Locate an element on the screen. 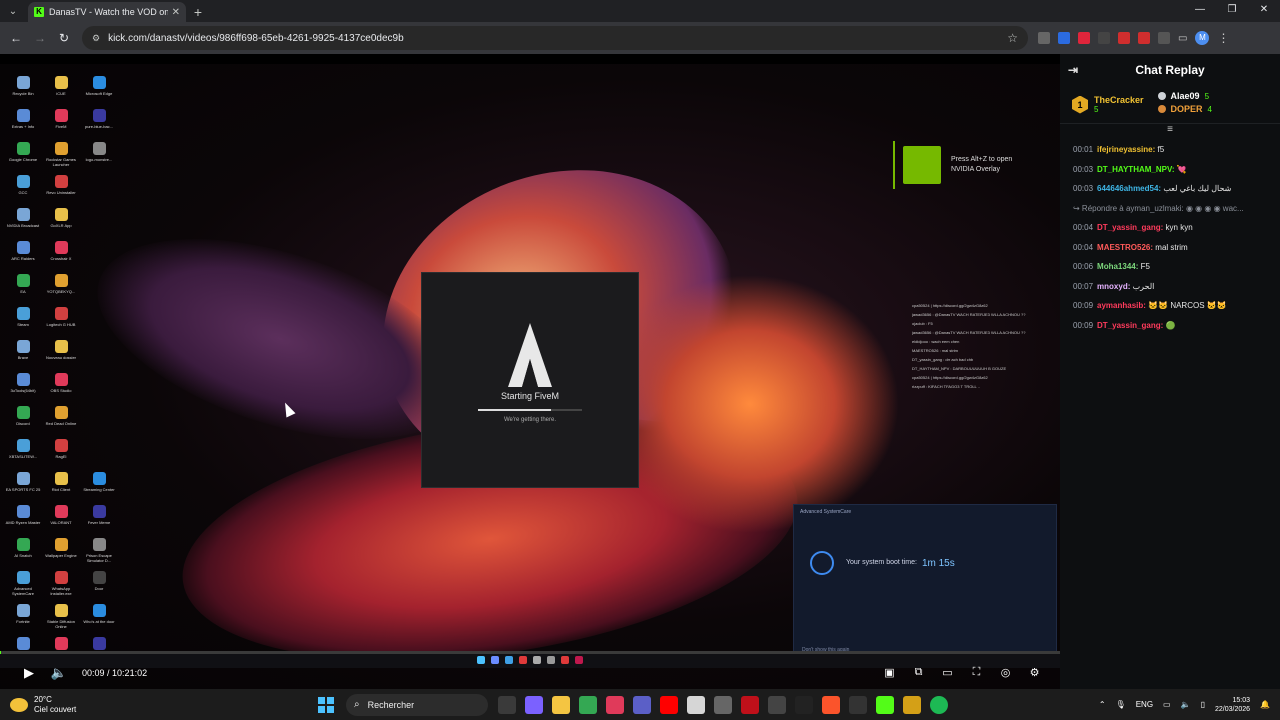  system-clock: 15:03 22/03/2026 is located at coordinates (1232, 705).